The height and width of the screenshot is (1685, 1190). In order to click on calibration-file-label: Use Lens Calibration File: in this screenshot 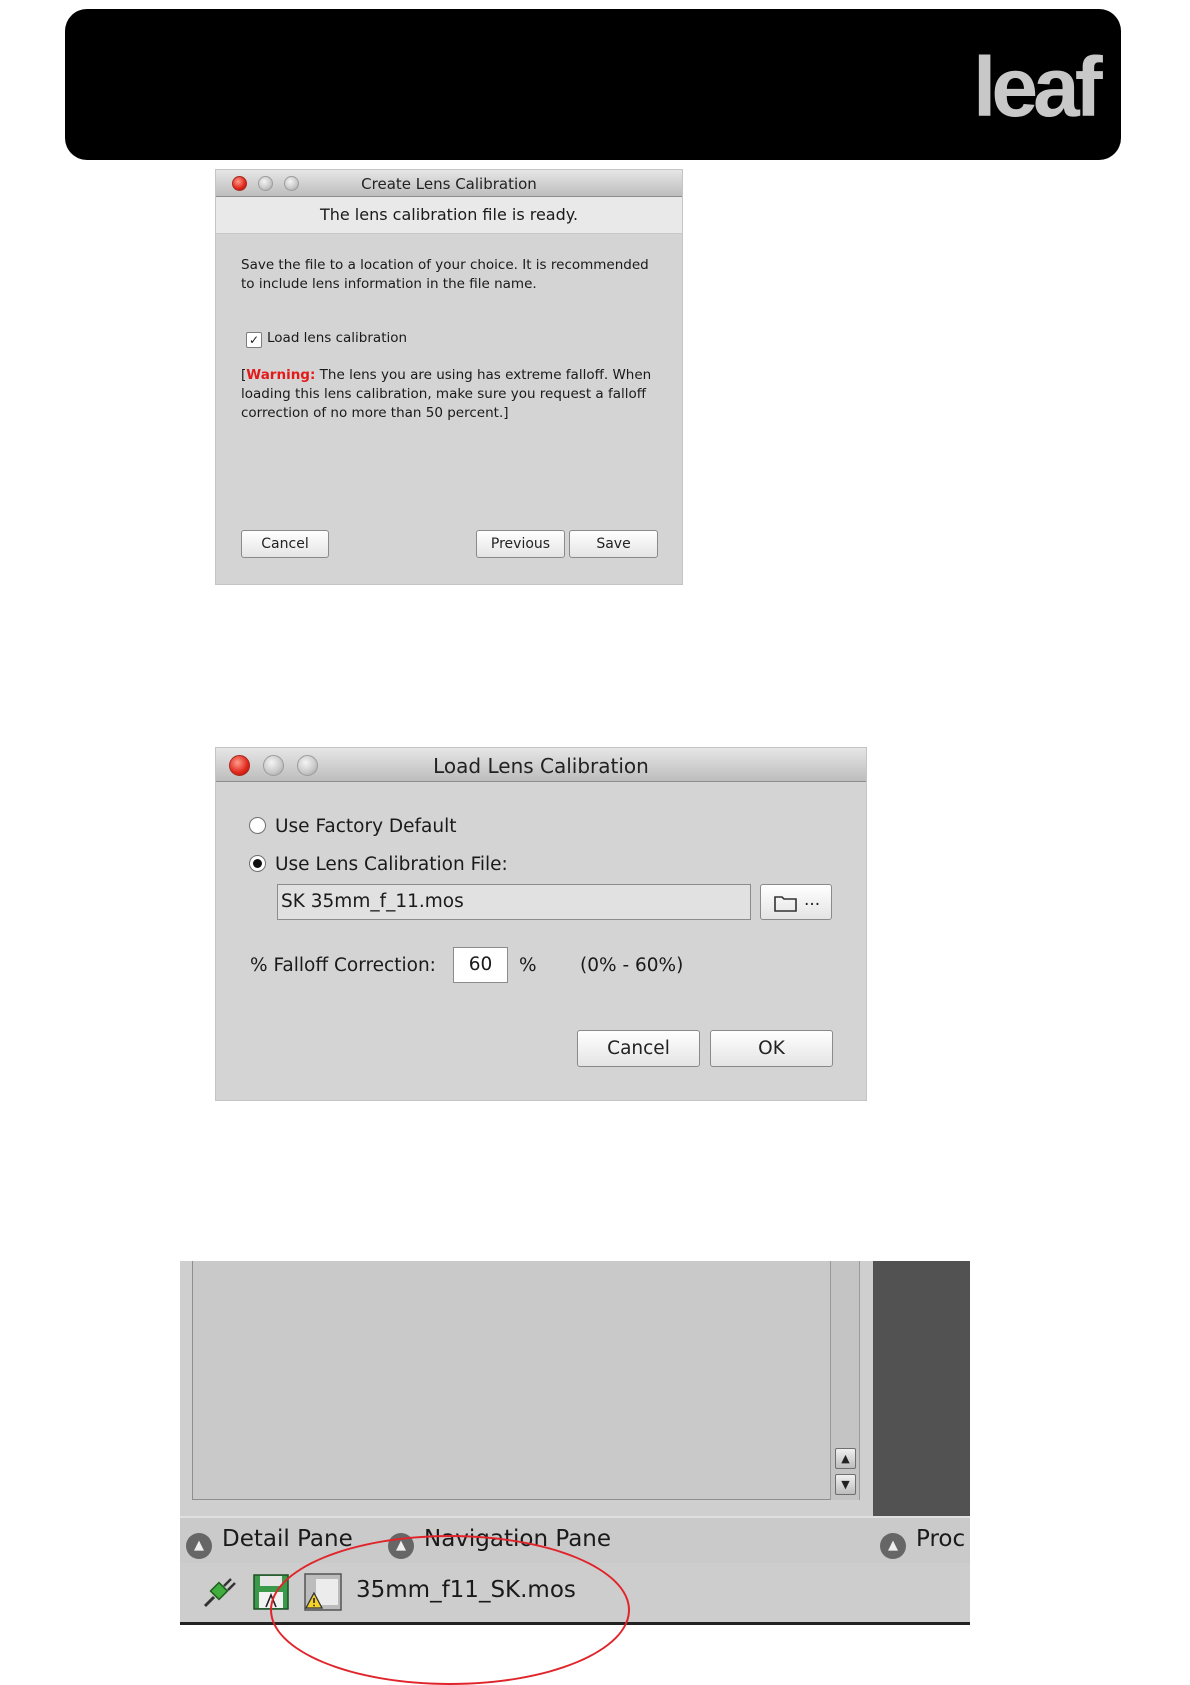, I will do `click(391, 864)`.